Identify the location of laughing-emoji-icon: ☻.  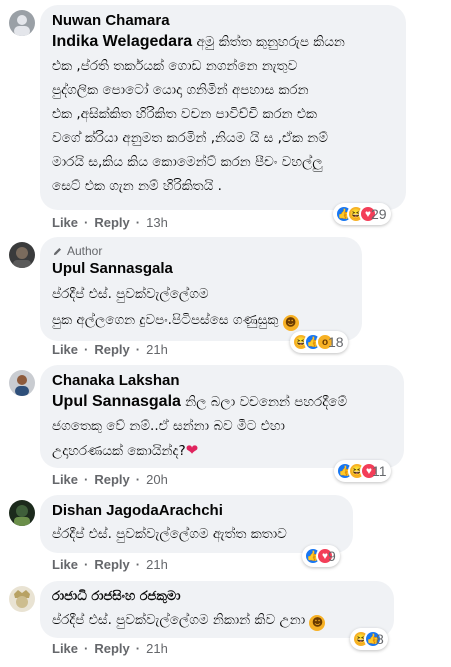
(317, 623).